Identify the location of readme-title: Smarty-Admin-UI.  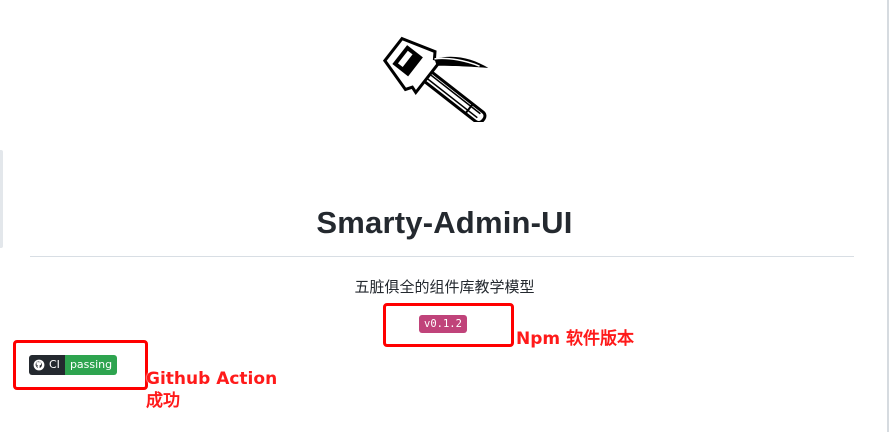
(444, 222).